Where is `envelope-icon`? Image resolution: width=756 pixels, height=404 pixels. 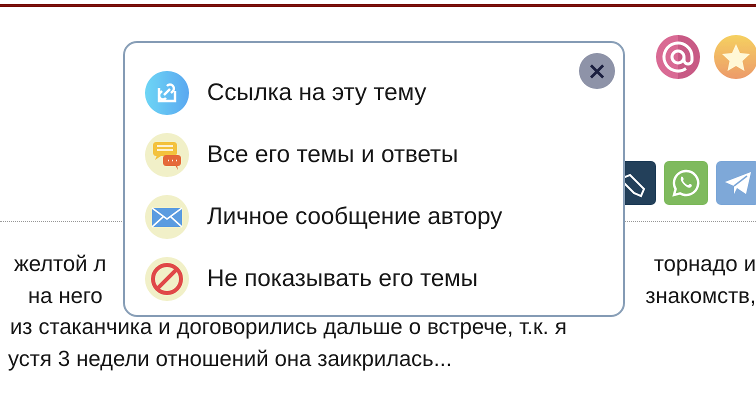
envelope-icon is located at coordinates (167, 217).